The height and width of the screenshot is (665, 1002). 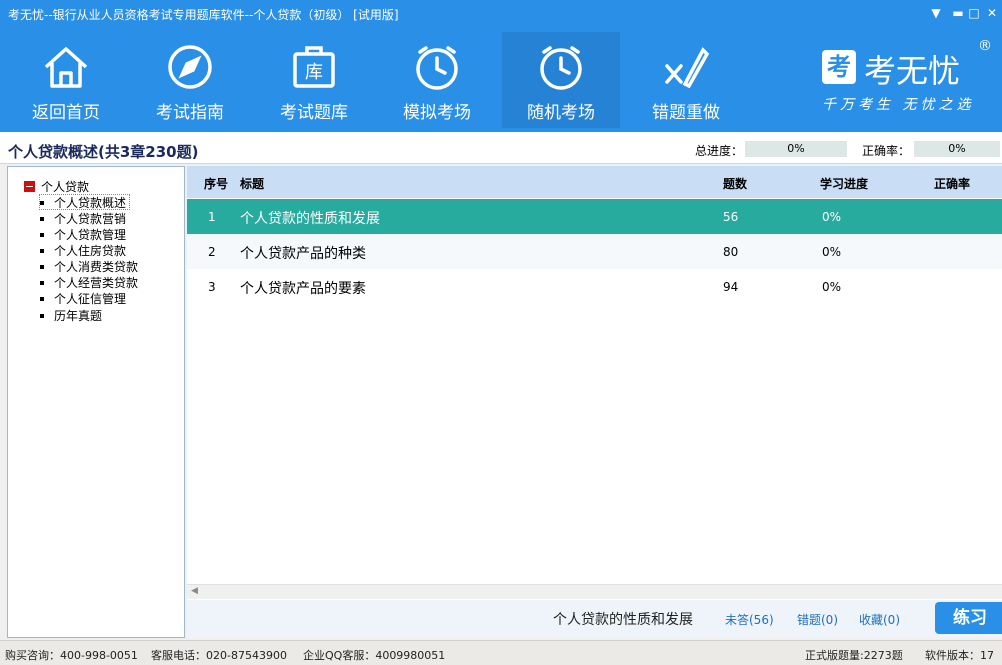 What do you see at coordinates (219, 655) in the screenshot?
I see `service-phone: 客服电话：020-87543900` at bounding box center [219, 655].